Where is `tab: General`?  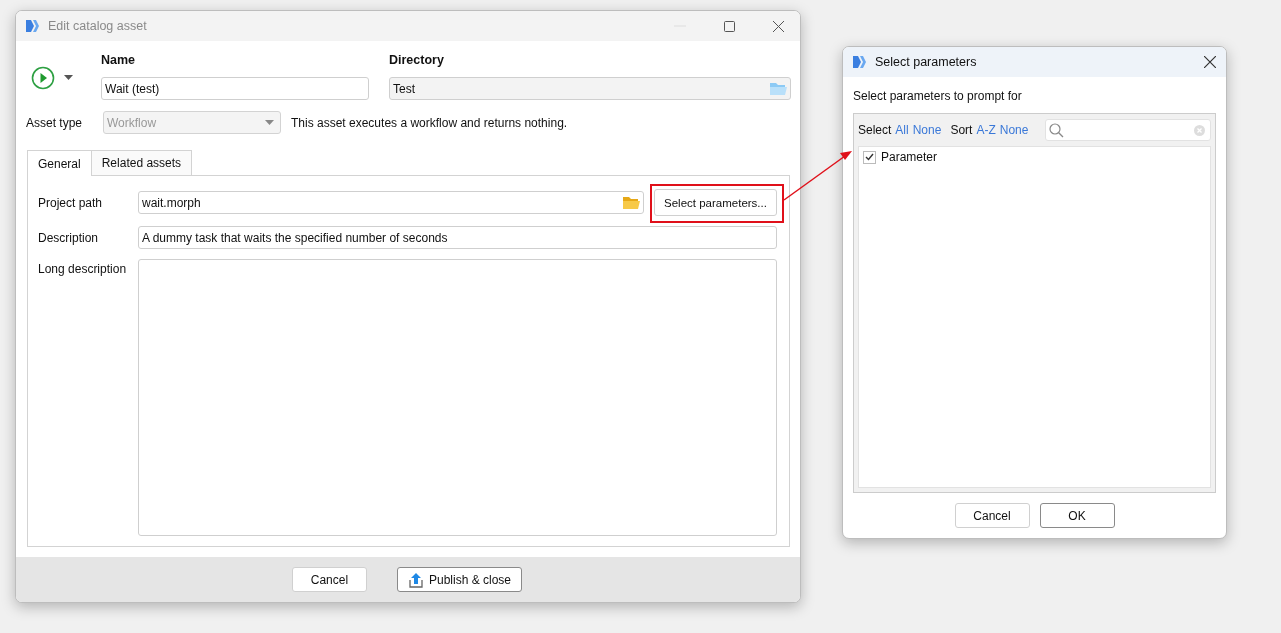 tab: General is located at coordinates (59, 163).